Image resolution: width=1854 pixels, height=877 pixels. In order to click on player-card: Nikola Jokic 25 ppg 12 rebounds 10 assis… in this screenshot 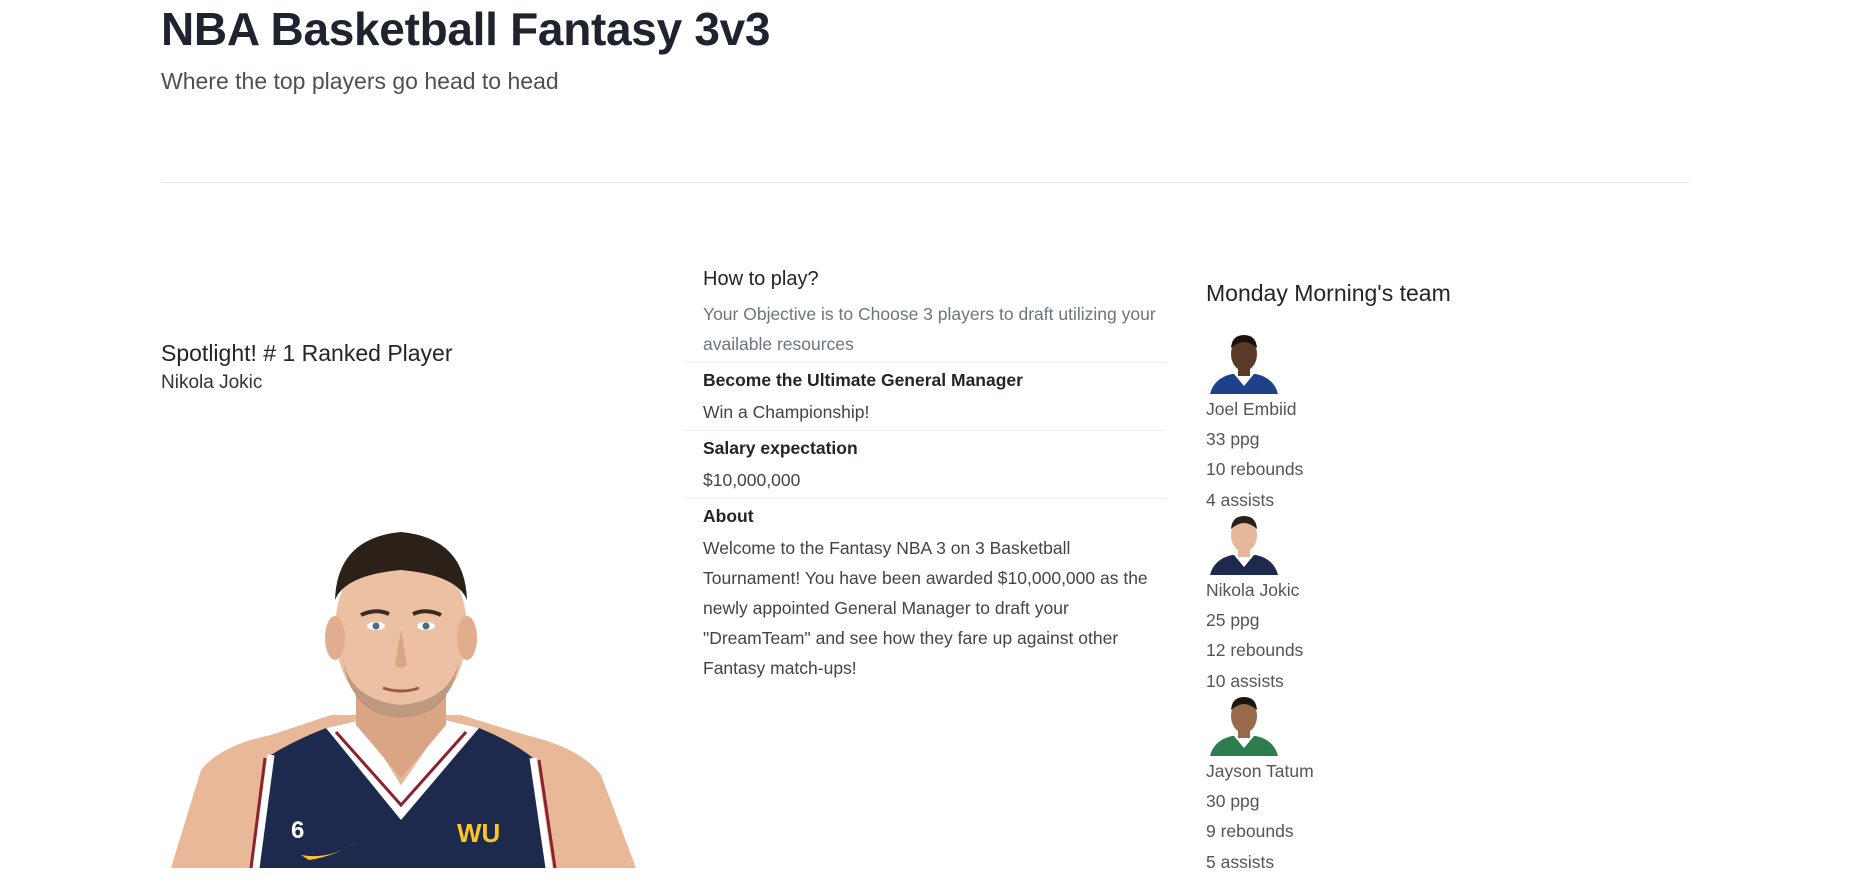, I will do `click(1356, 603)`.